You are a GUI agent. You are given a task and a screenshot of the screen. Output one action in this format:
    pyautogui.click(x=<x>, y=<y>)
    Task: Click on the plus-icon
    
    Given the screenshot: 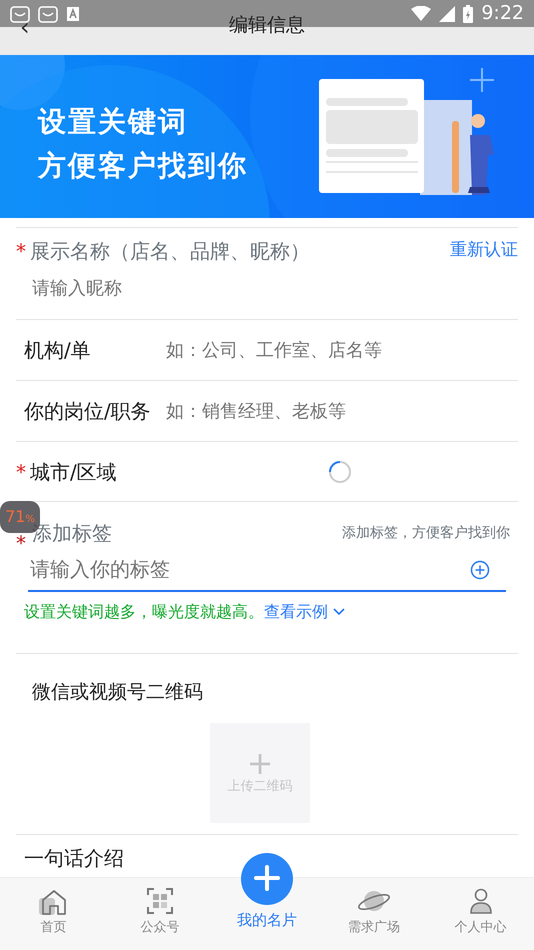 What is the action you would take?
    pyautogui.click(x=267, y=878)
    